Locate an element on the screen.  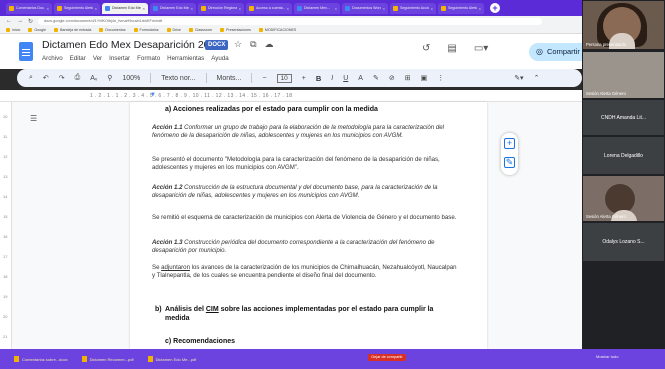
bookmark-label: Presentaciones is located at coordinates (238, 29).